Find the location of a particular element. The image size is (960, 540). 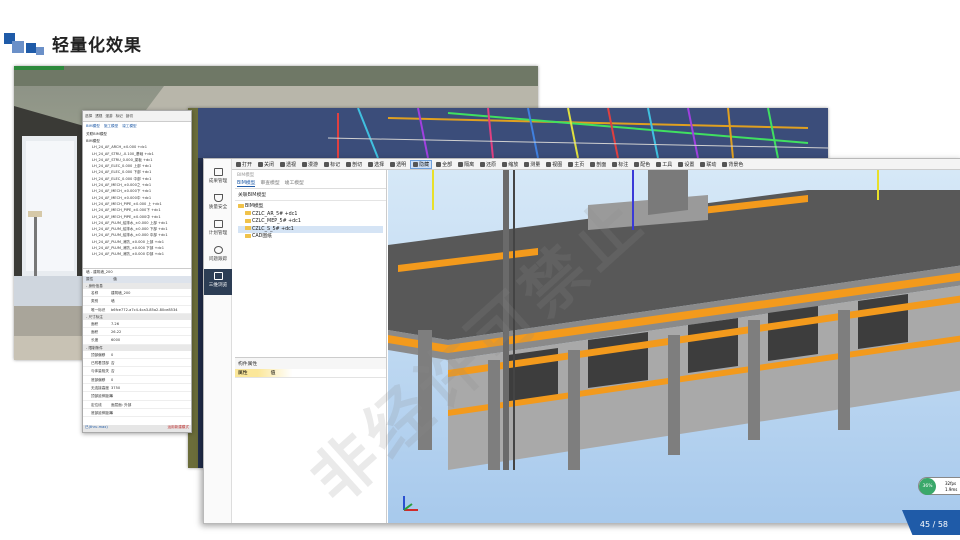

toolbar-item: 标记 is located at coordinates (119, 116).